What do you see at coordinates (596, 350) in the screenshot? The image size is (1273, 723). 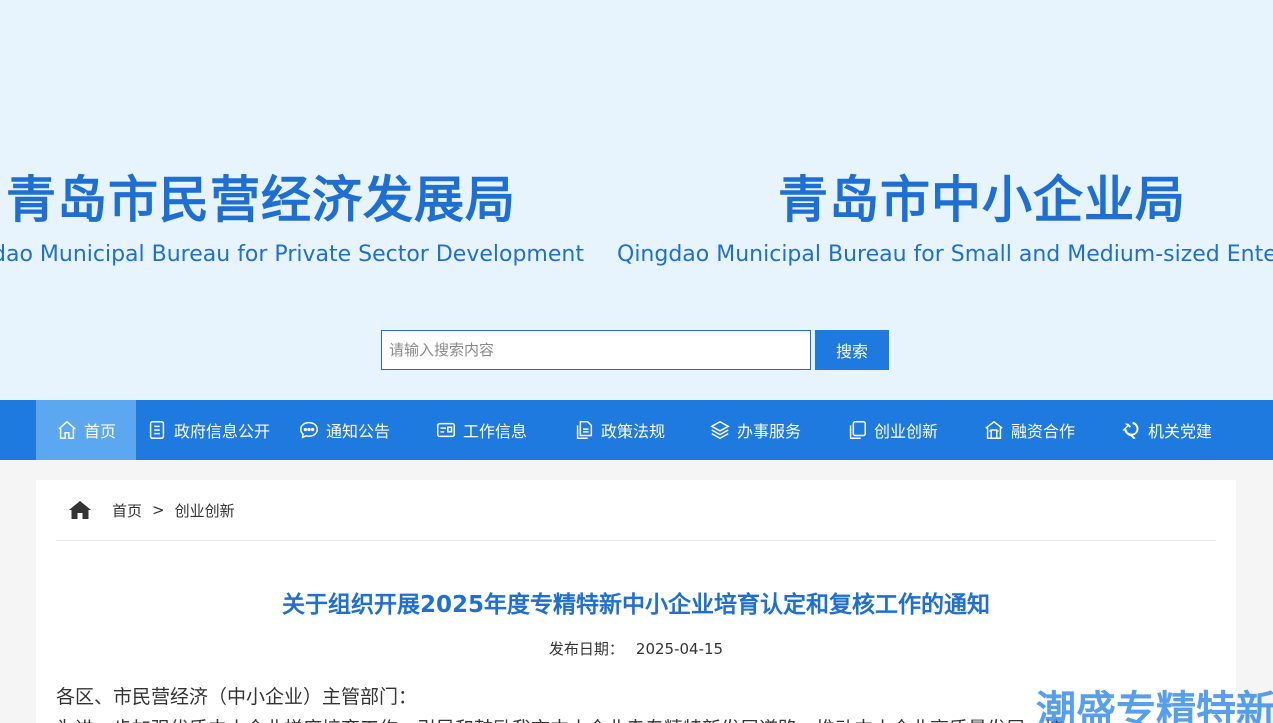 I see `search-input` at bounding box center [596, 350].